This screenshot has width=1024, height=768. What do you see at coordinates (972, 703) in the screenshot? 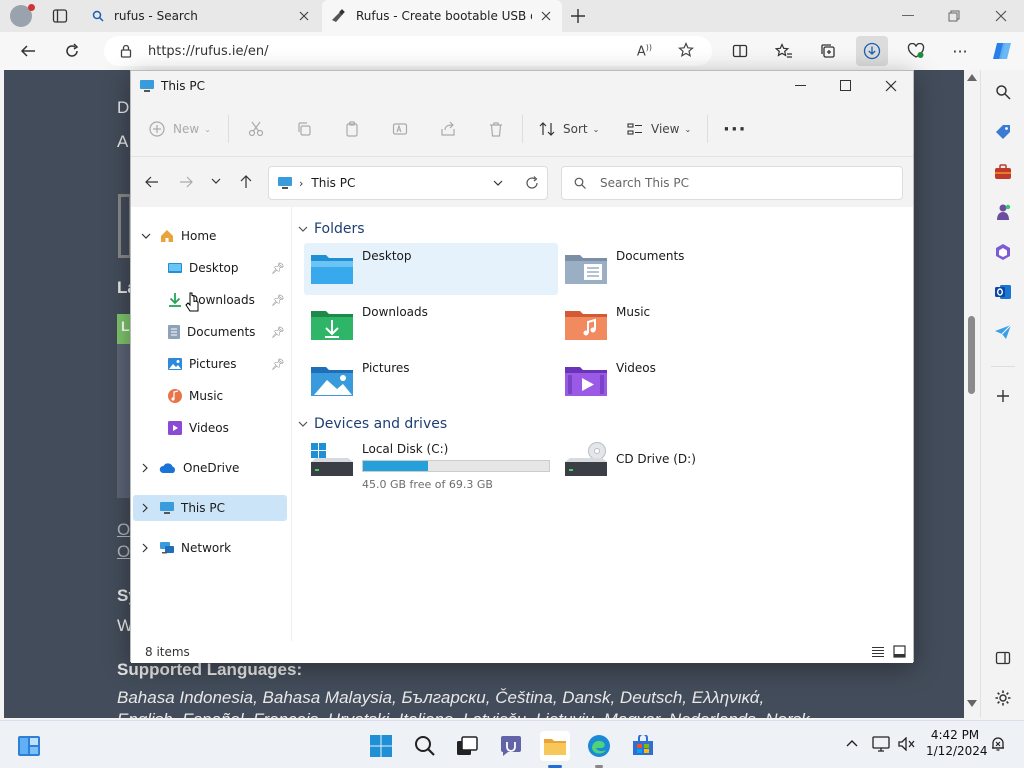
I see `scroll-down-icon` at bounding box center [972, 703].